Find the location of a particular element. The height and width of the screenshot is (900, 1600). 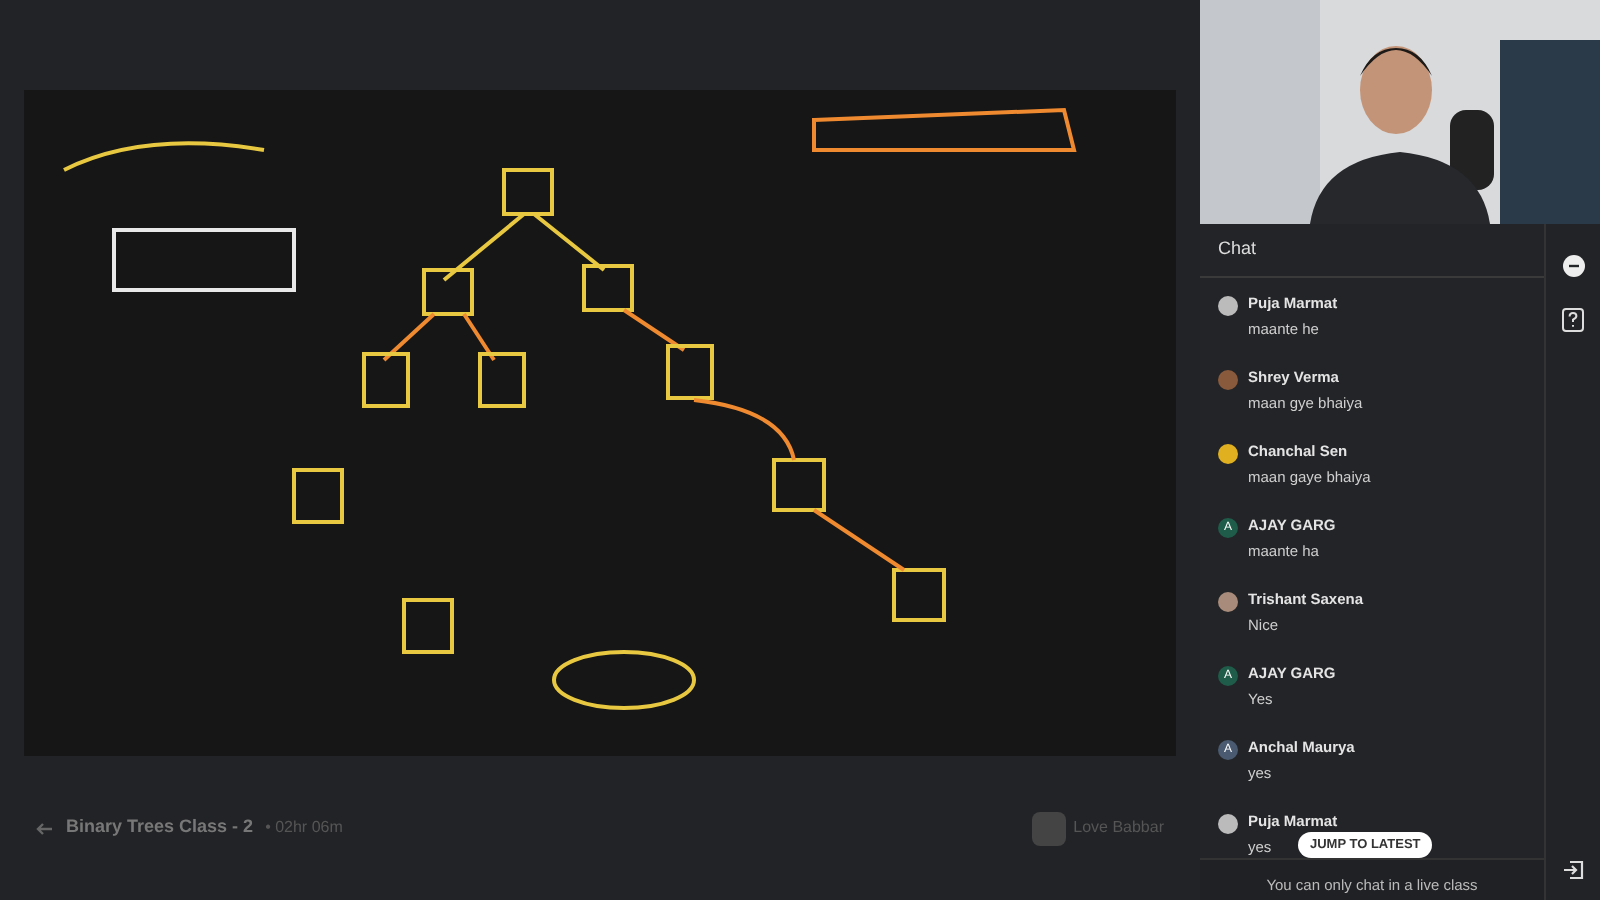

educator-avatar-icon is located at coordinates (1048, 828).